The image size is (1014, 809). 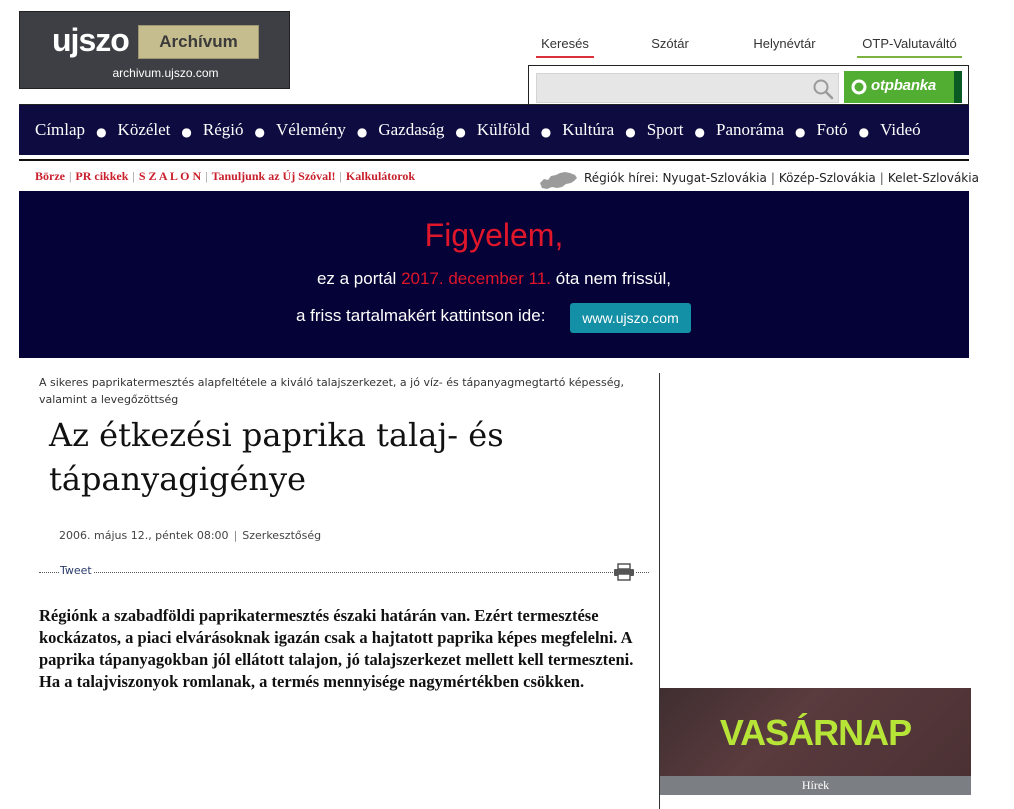 I want to click on vasarnap-ad: VASÁRNAP, so click(x=815, y=732).